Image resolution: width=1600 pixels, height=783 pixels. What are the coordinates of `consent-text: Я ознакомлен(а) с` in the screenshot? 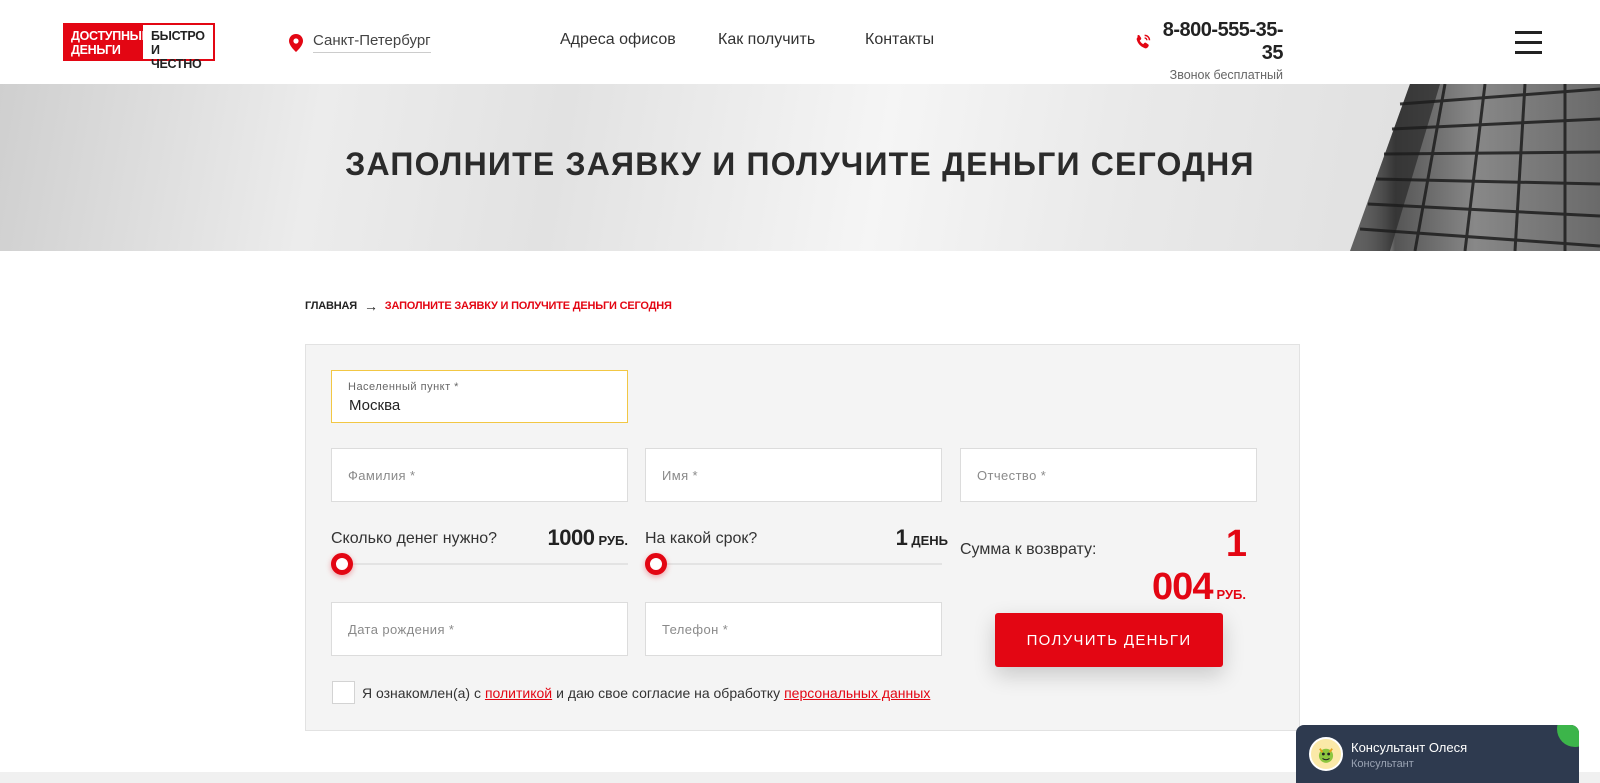 It's located at (421, 692).